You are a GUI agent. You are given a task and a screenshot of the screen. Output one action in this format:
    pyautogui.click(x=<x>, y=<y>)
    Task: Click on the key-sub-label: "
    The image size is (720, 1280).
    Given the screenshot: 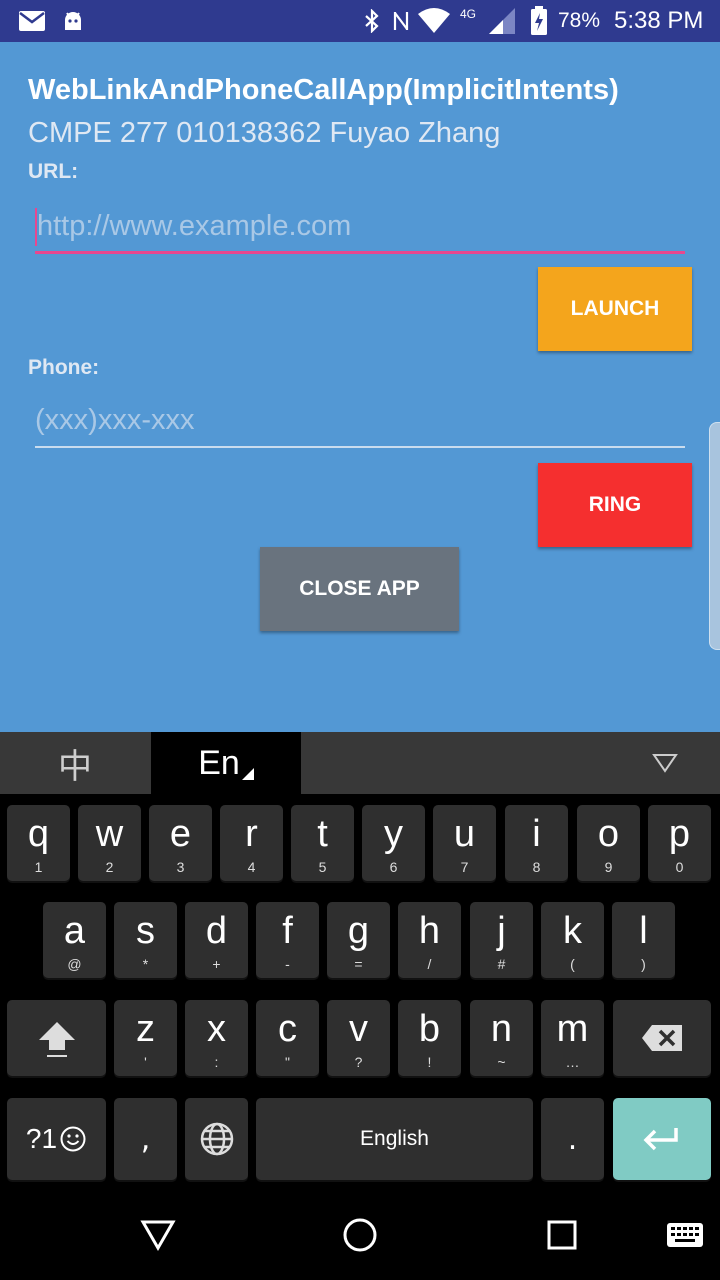 What is the action you would take?
    pyautogui.click(x=287, y=1062)
    